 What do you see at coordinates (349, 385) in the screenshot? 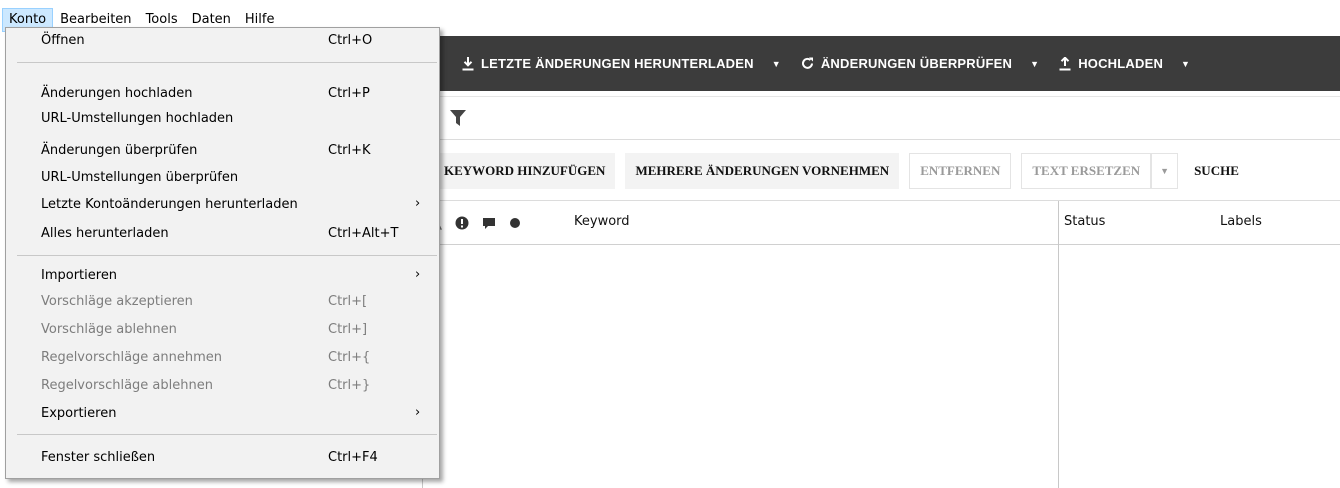
I see `menu-item-shortcut: Ctrl+}` at bounding box center [349, 385].